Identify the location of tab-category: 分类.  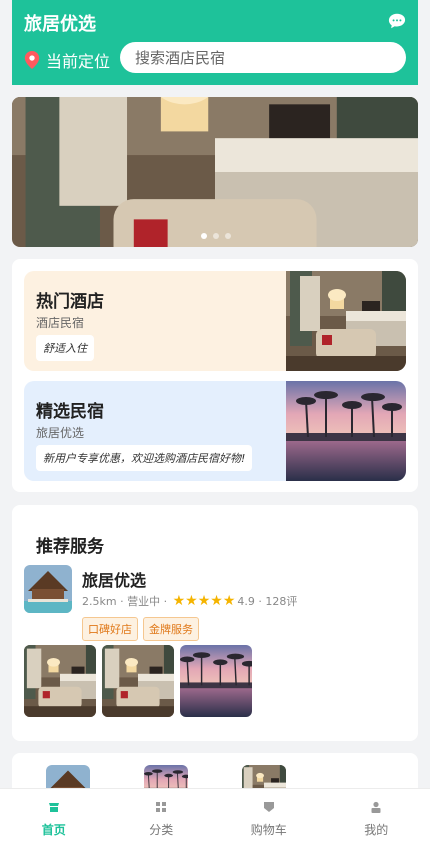
(162, 816).